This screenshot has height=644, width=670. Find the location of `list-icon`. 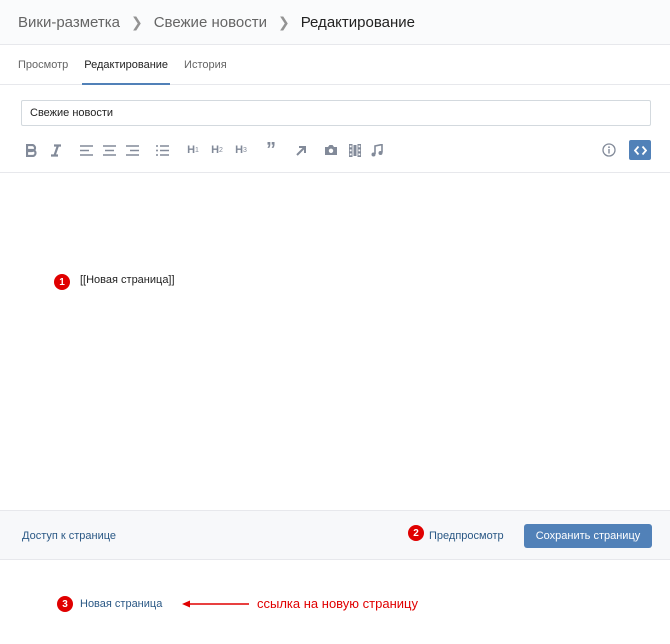

list-icon is located at coordinates (162, 150).